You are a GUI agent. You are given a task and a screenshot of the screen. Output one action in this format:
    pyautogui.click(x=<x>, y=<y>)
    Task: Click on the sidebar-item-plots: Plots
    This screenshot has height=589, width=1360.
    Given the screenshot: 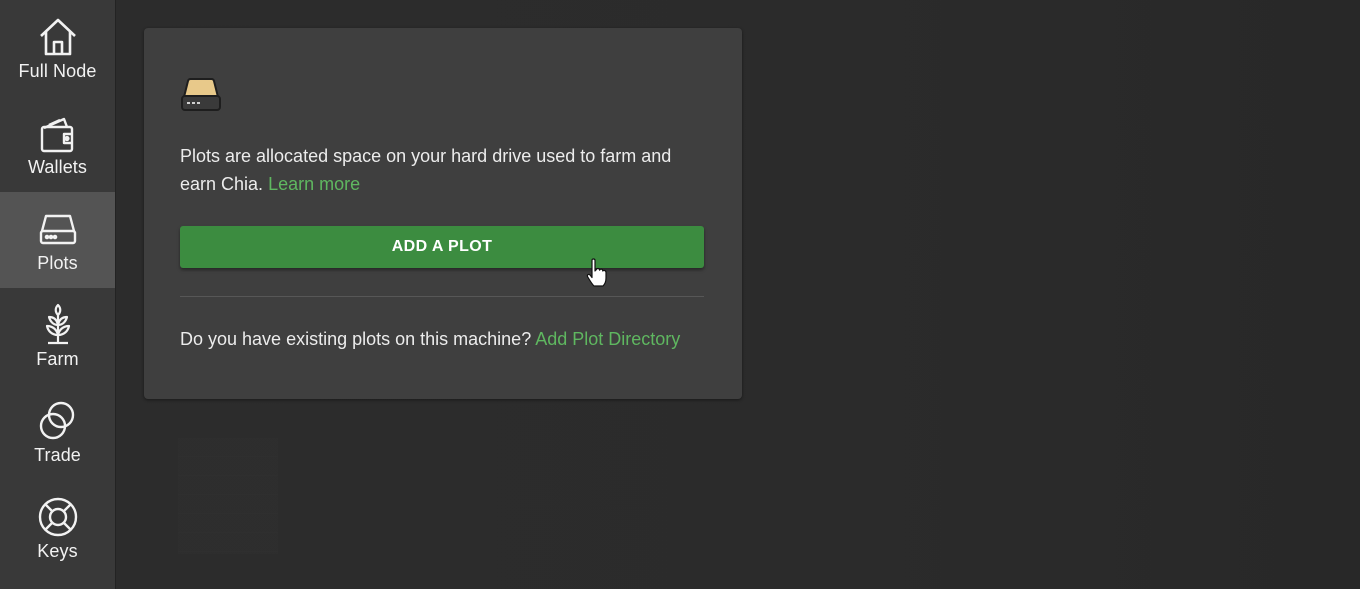 What is the action you would take?
    pyautogui.click(x=57, y=240)
    